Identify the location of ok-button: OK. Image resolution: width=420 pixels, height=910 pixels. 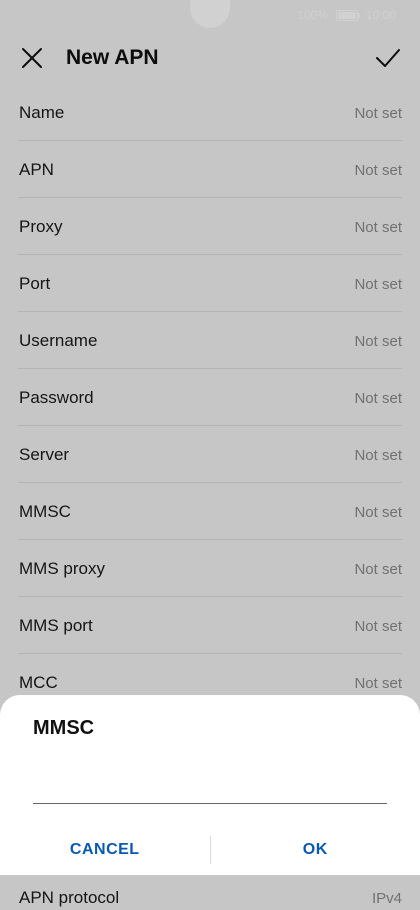
(315, 850).